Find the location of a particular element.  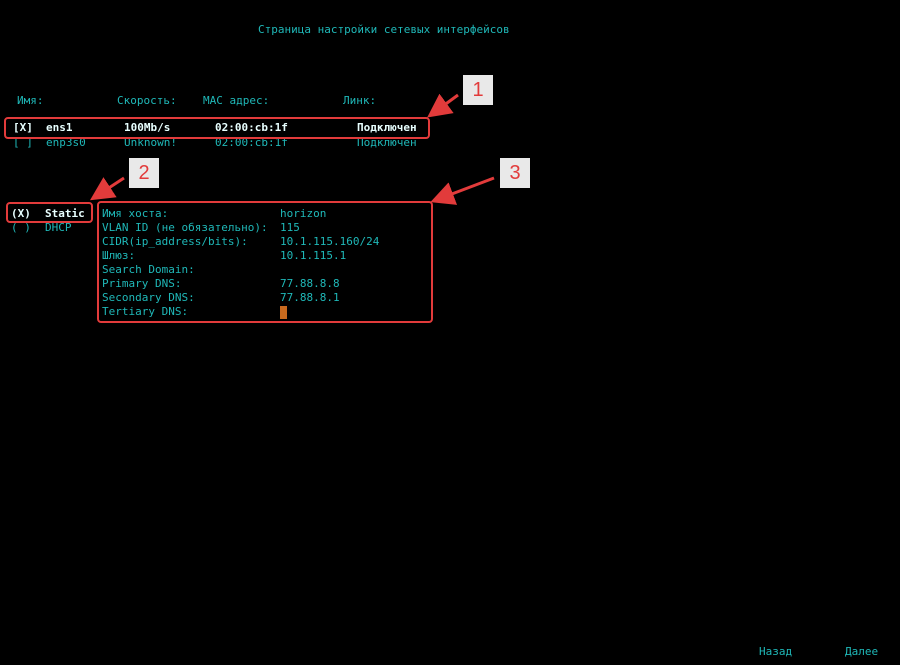

annotation-arrows is located at coordinates (292, 149).